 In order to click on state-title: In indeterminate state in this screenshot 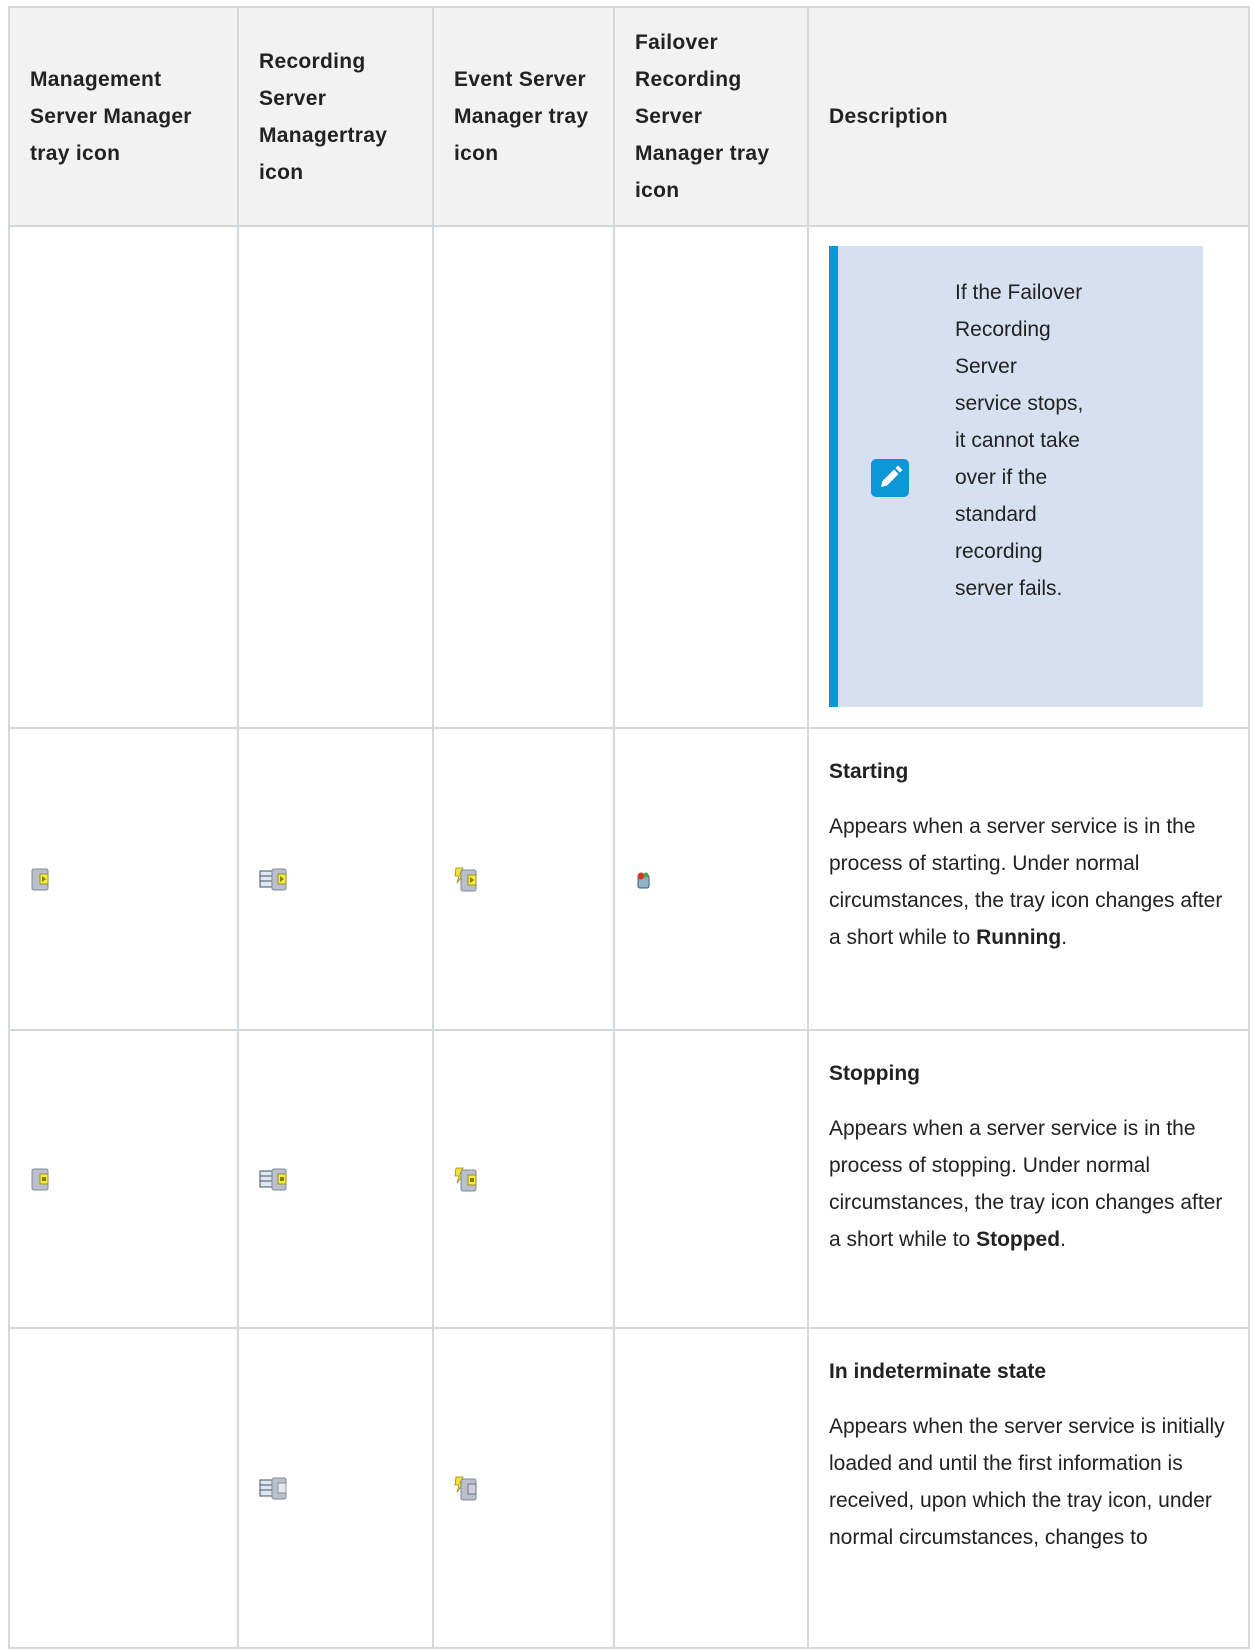, I will do `click(938, 1371)`.